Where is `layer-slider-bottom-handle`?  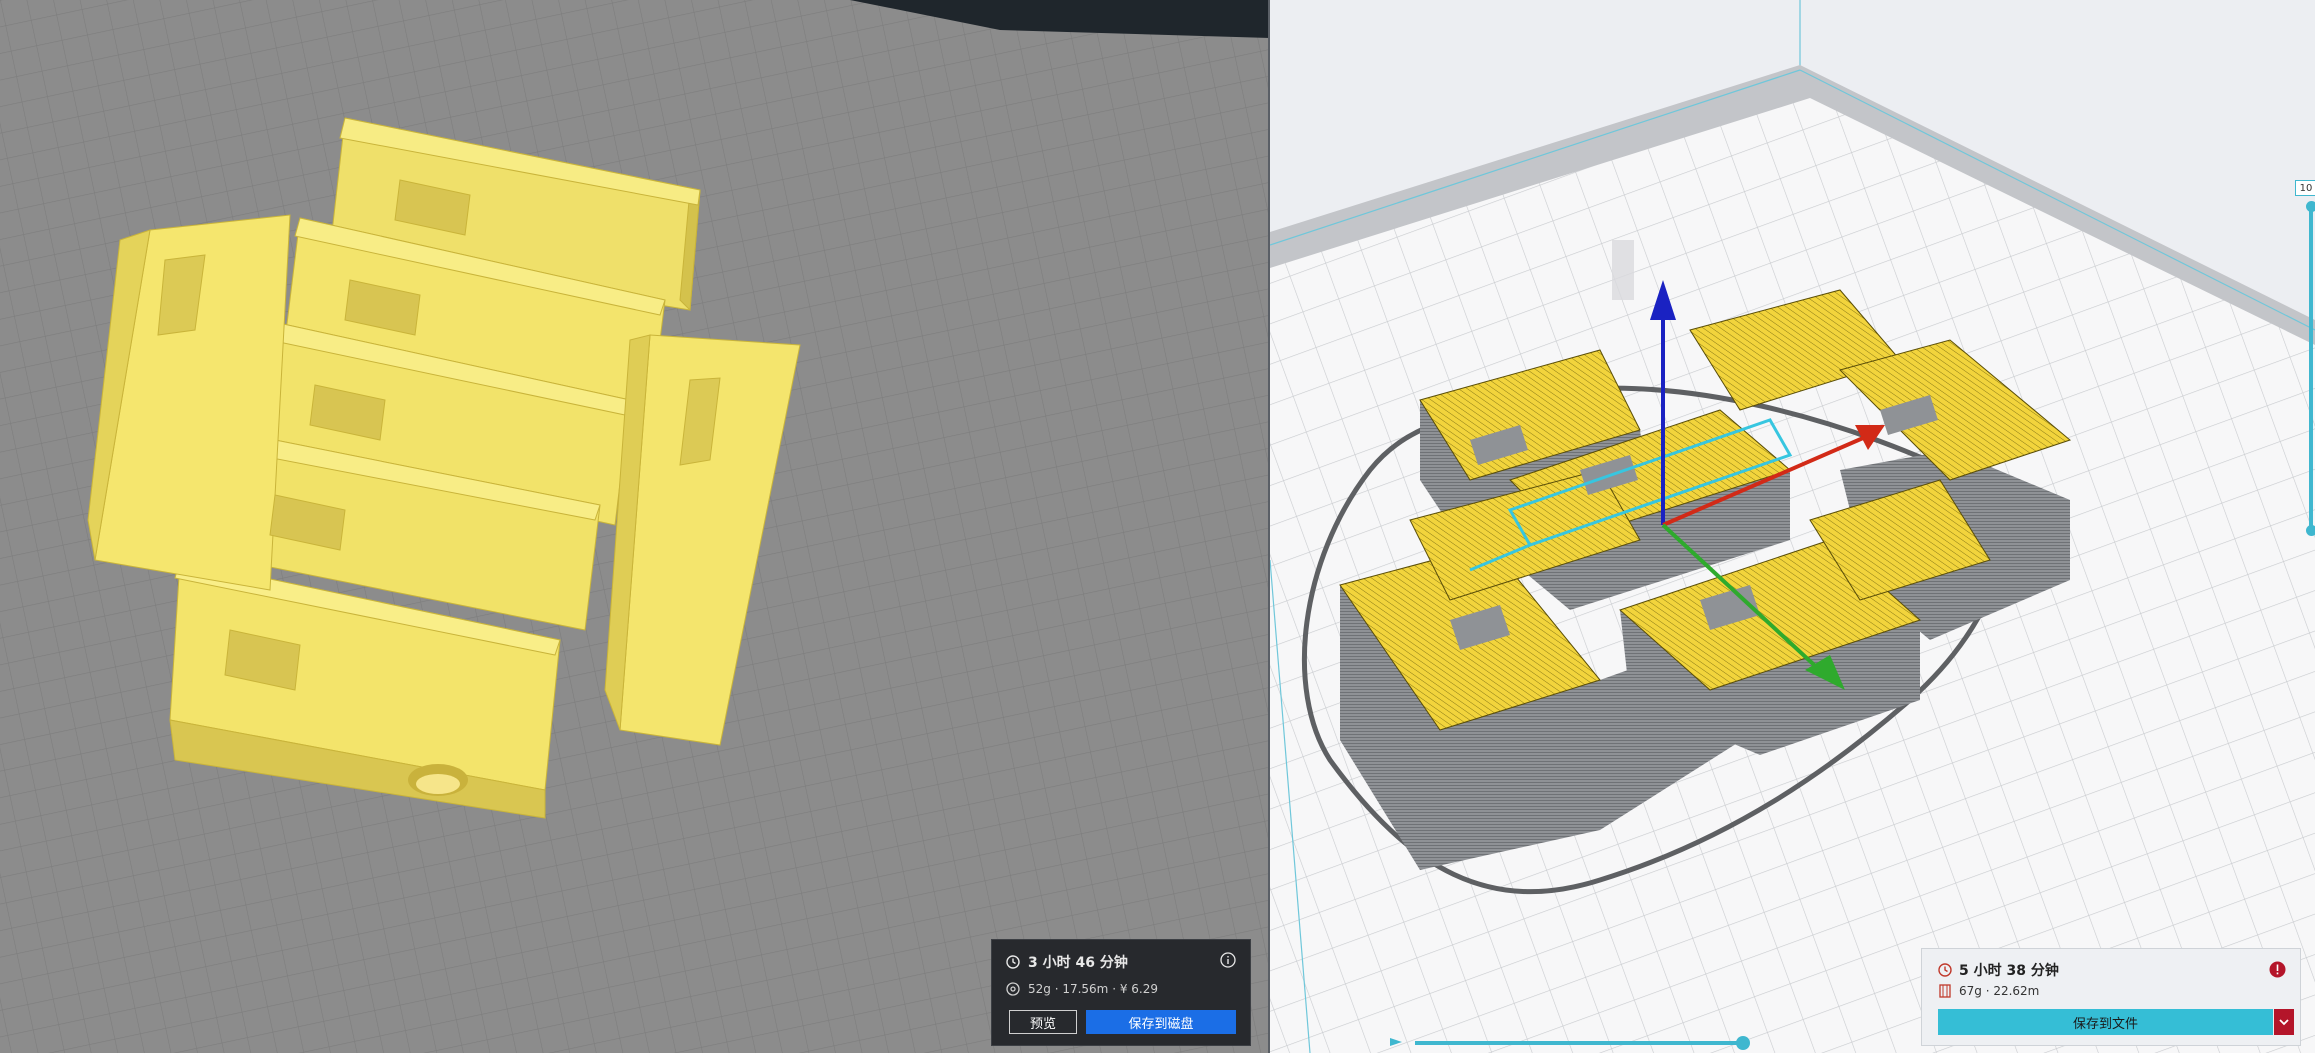
layer-slider-bottom-handle is located at coordinates (2310, 530).